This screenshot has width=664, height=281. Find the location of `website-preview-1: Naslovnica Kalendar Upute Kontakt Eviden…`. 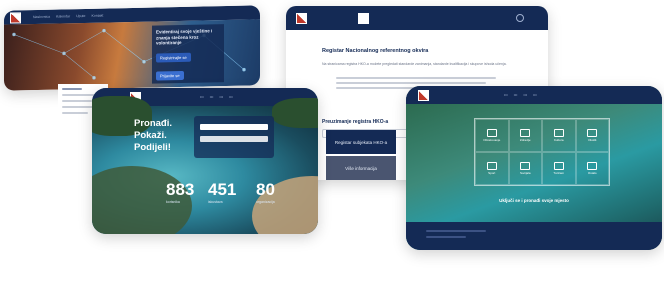

website-preview-1: Naslovnica Kalendar Upute Kontakt Eviden… is located at coordinates (132, 48).